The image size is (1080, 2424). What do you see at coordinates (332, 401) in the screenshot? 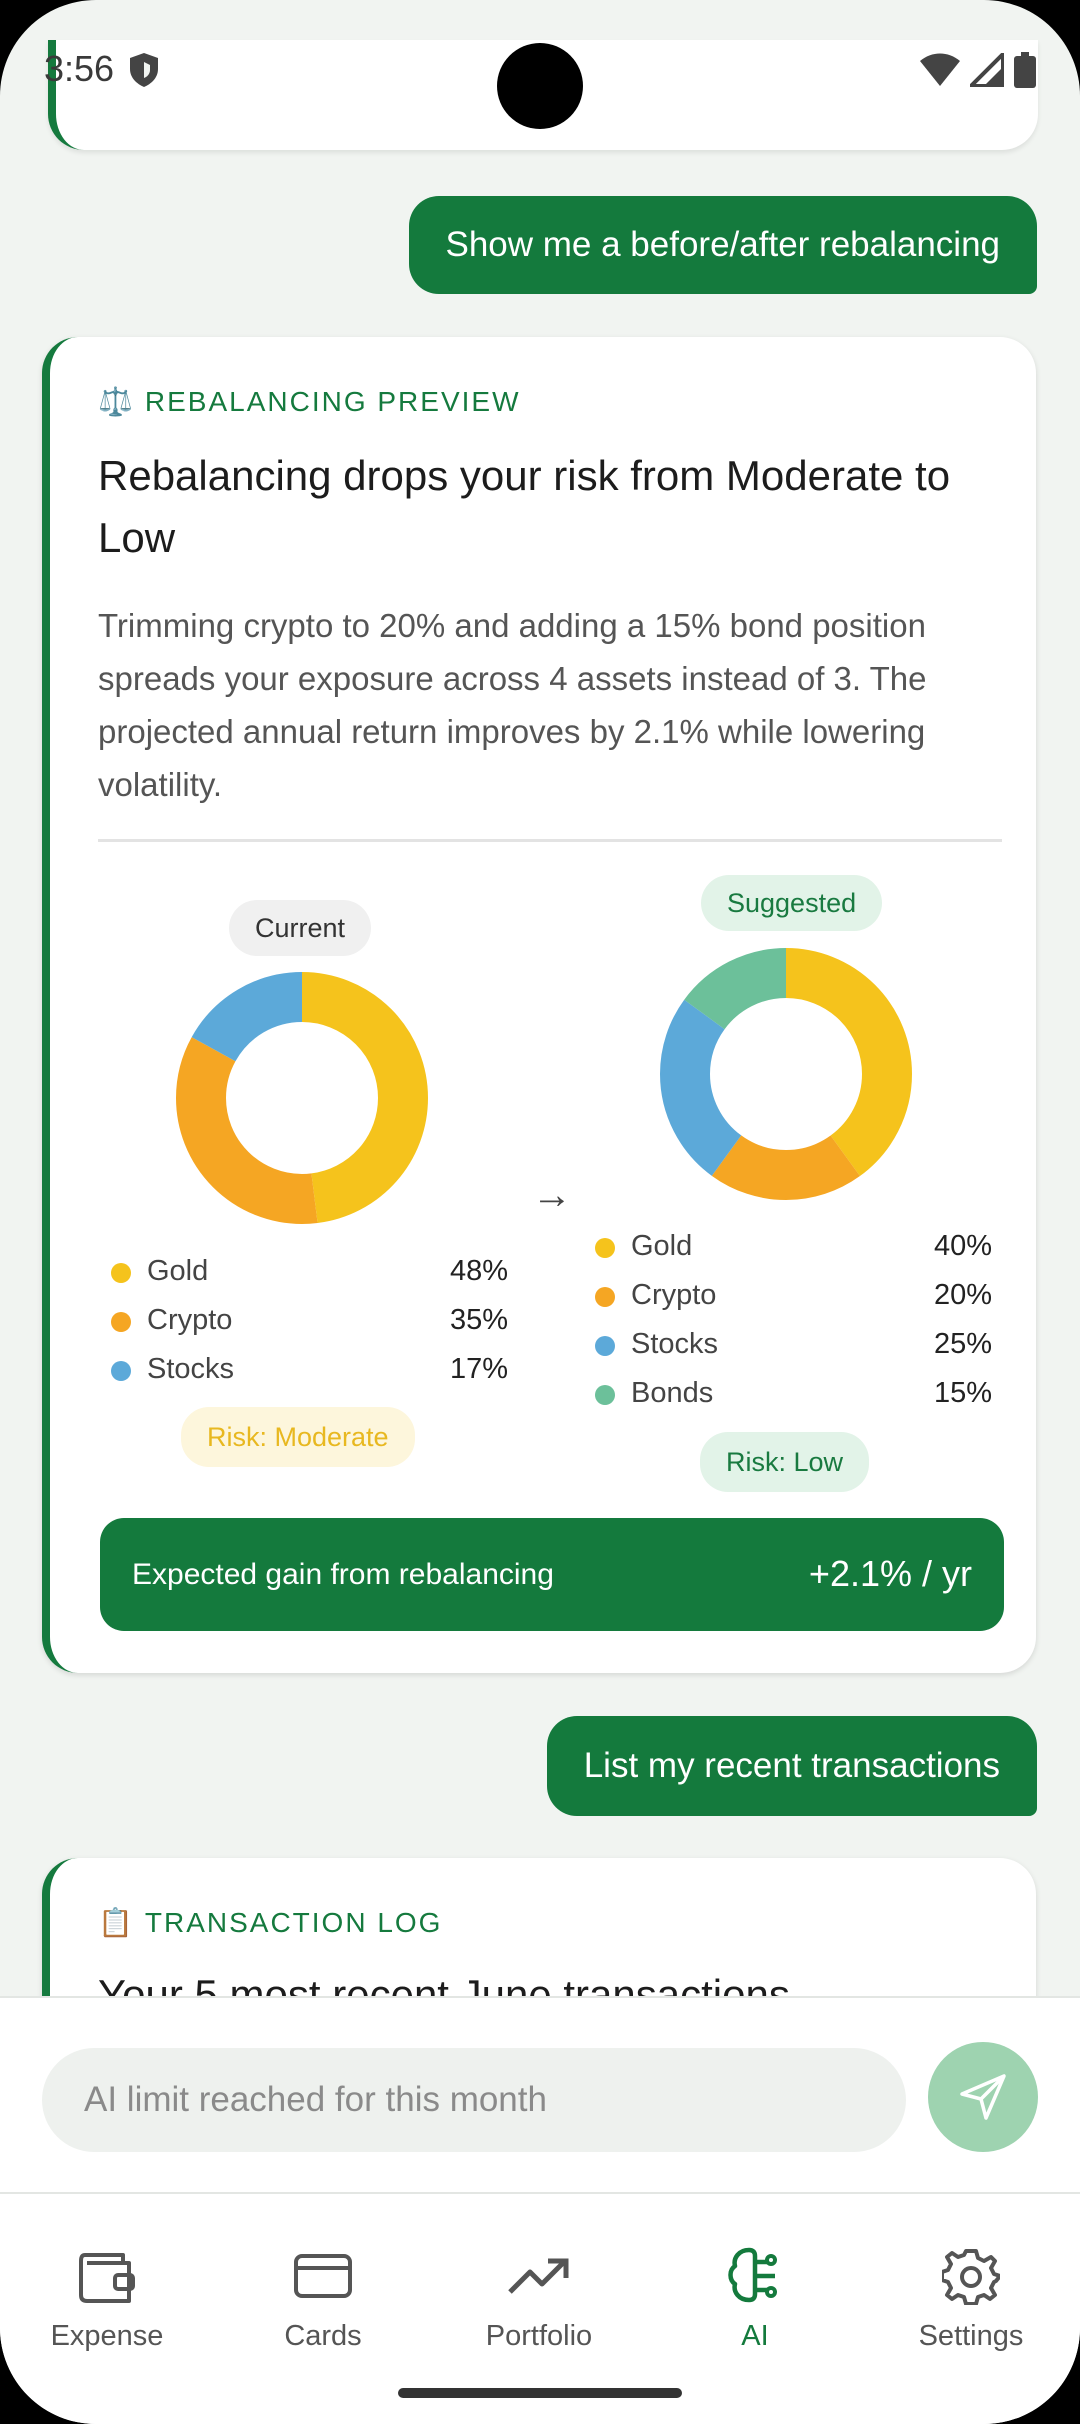
I see `card-kicker-label: REBALANCING PREVIEW` at bounding box center [332, 401].